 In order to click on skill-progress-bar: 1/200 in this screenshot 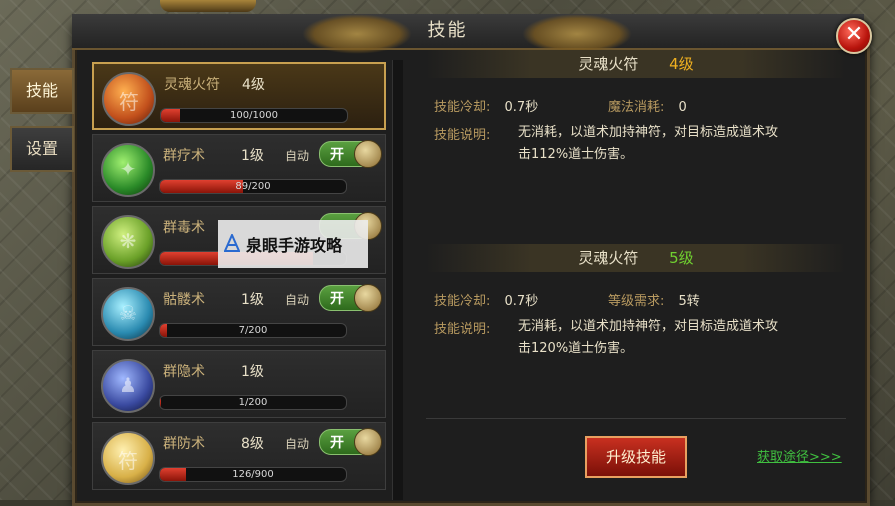, I will do `click(253, 402)`.